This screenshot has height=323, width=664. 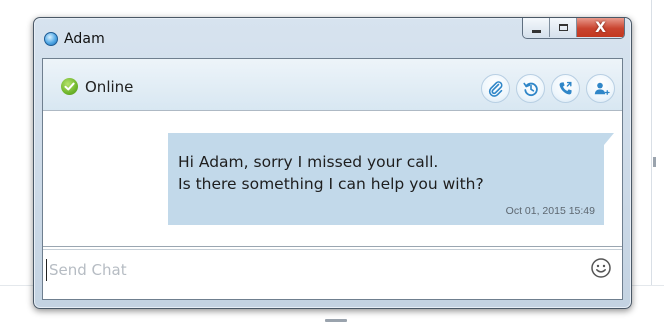 I want to click on background-tick, so click(x=654, y=162).